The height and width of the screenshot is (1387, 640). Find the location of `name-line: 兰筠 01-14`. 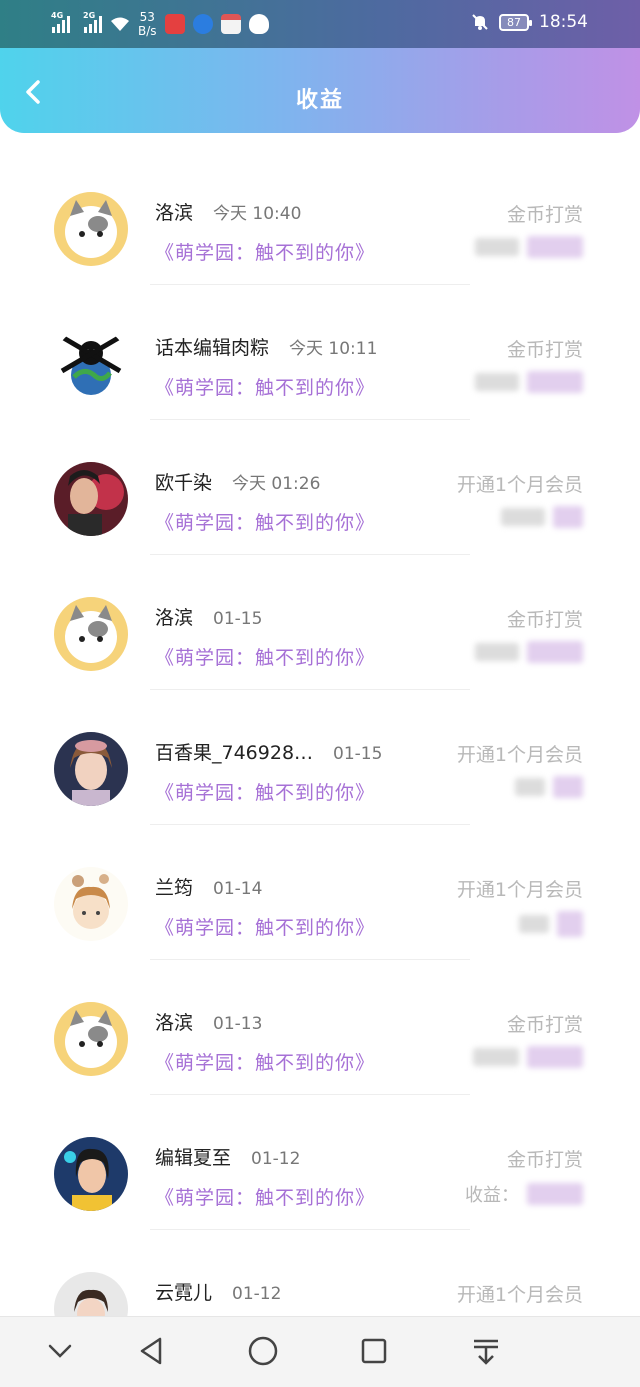

name-line: 兰筠 01-14 is located at coordinates (208, 886).